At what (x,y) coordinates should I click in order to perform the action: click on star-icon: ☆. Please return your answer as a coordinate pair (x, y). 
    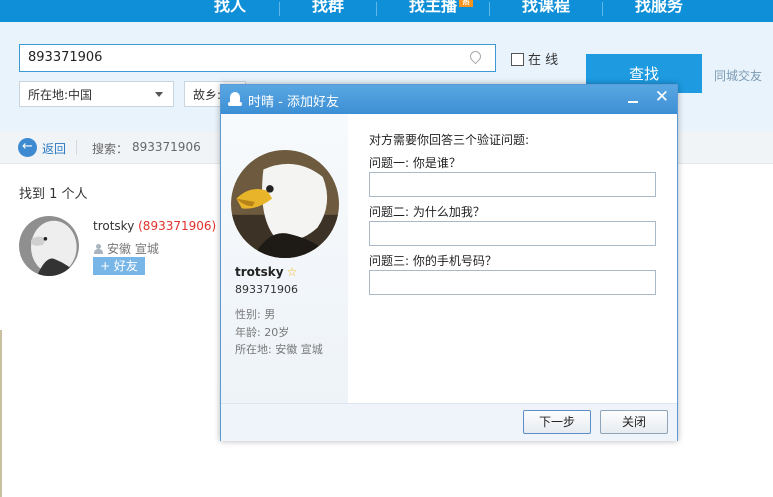
    Looking at the image, I should click on (292, 272).